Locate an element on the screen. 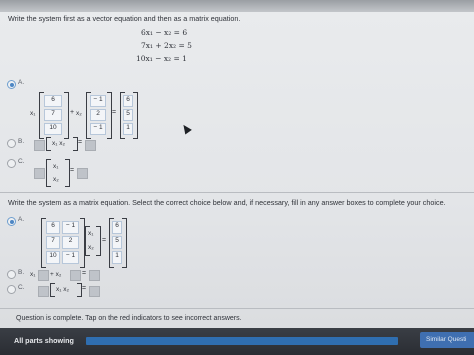 The width and height of the screenshot is (474, 355). matrix-cell: 2 is located at coordinates (70, 242).